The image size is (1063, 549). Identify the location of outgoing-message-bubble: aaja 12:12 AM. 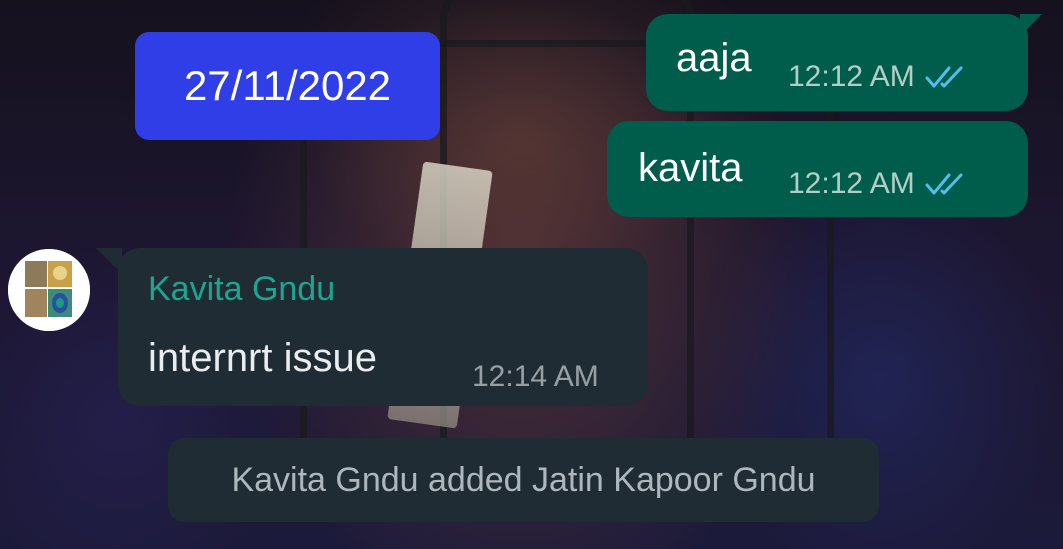
(844, 62).